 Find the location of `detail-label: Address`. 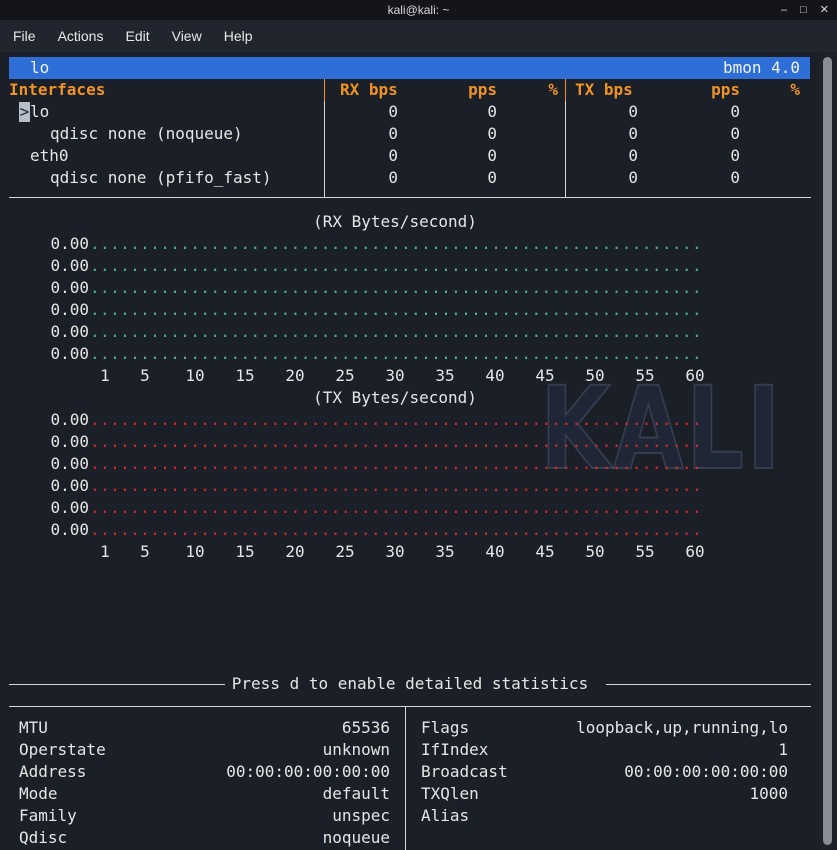

detail-label: Address is located at coordinates (53, 771).